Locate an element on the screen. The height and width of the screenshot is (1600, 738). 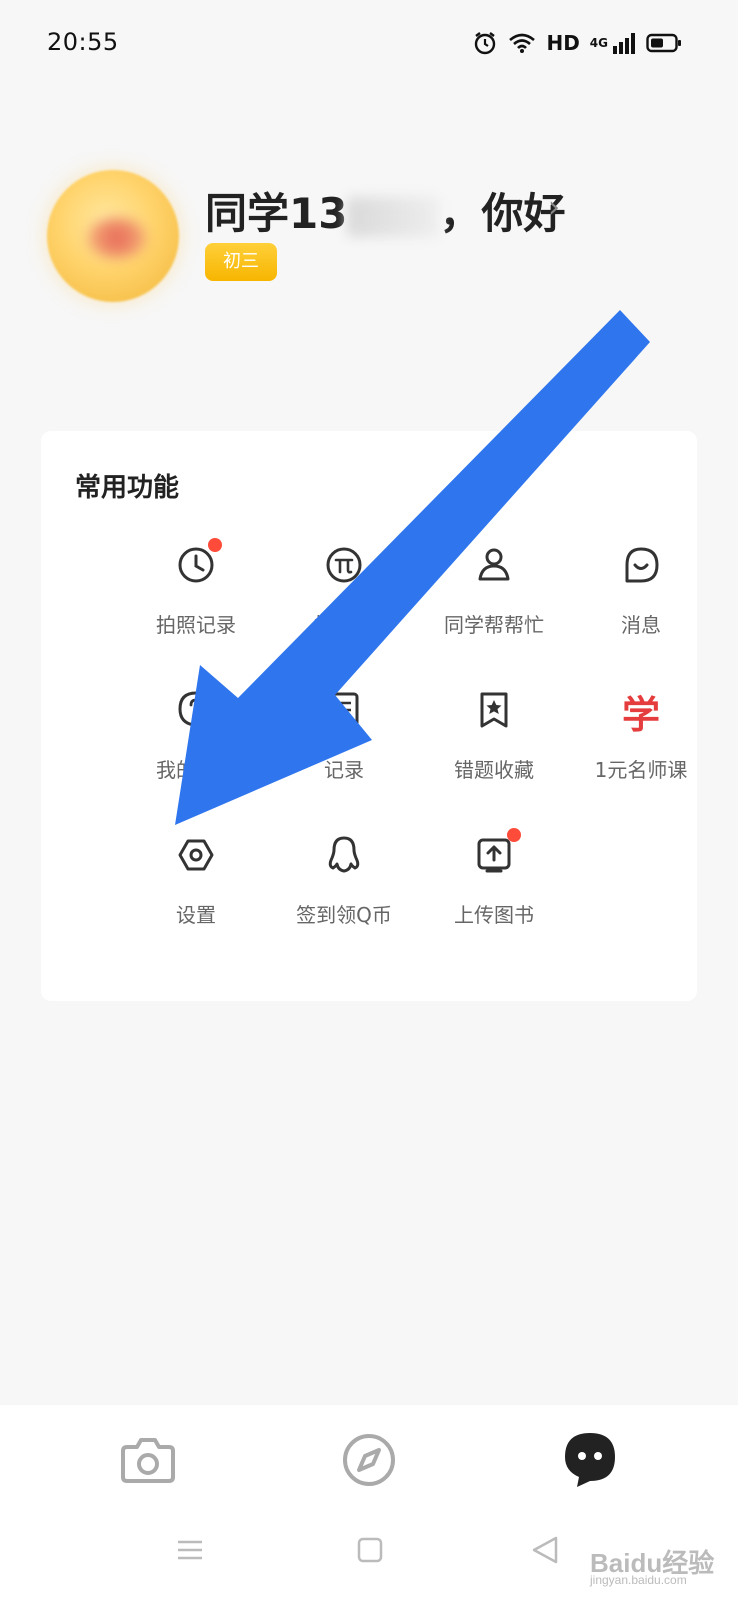
blurred-number is located at coordinates (393, 216).